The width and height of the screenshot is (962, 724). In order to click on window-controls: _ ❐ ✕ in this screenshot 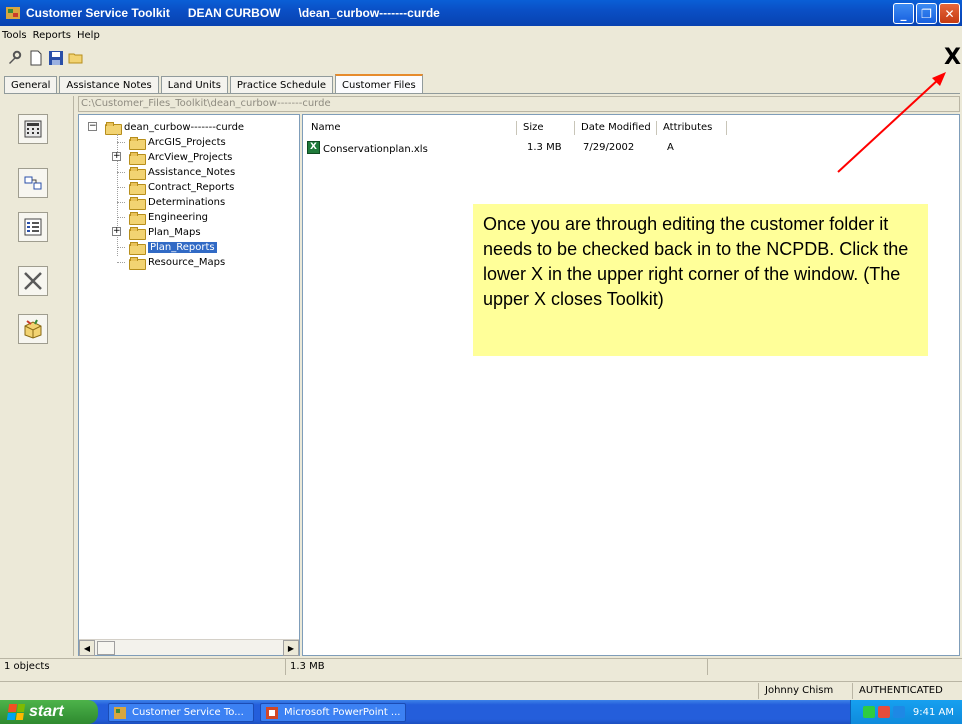, I will do `click(926, 13)`.